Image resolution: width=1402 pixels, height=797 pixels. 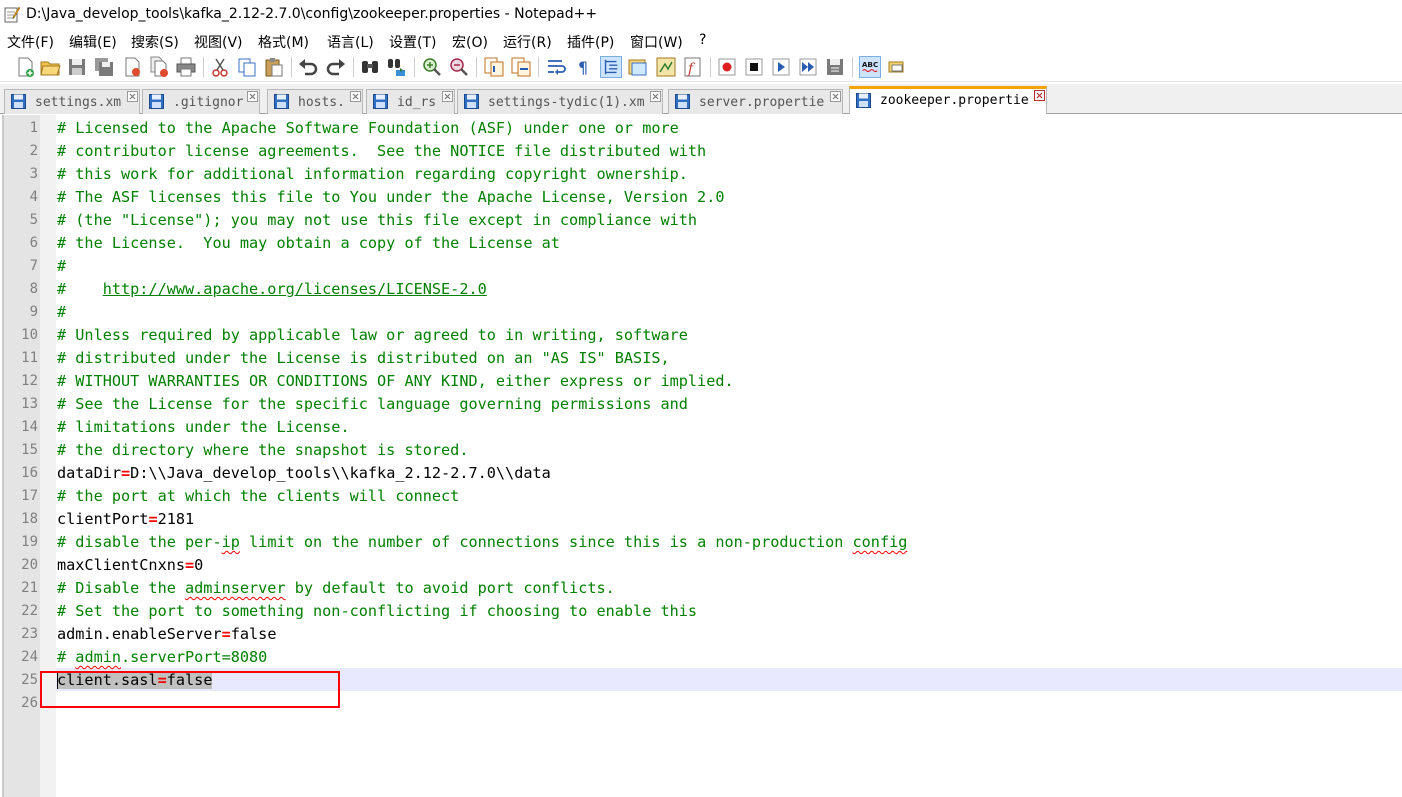 What do you see at coordinates (693, 67) in the screenshot?
I see `folder-workspace-icon: f` at bounding box center [693, 67].